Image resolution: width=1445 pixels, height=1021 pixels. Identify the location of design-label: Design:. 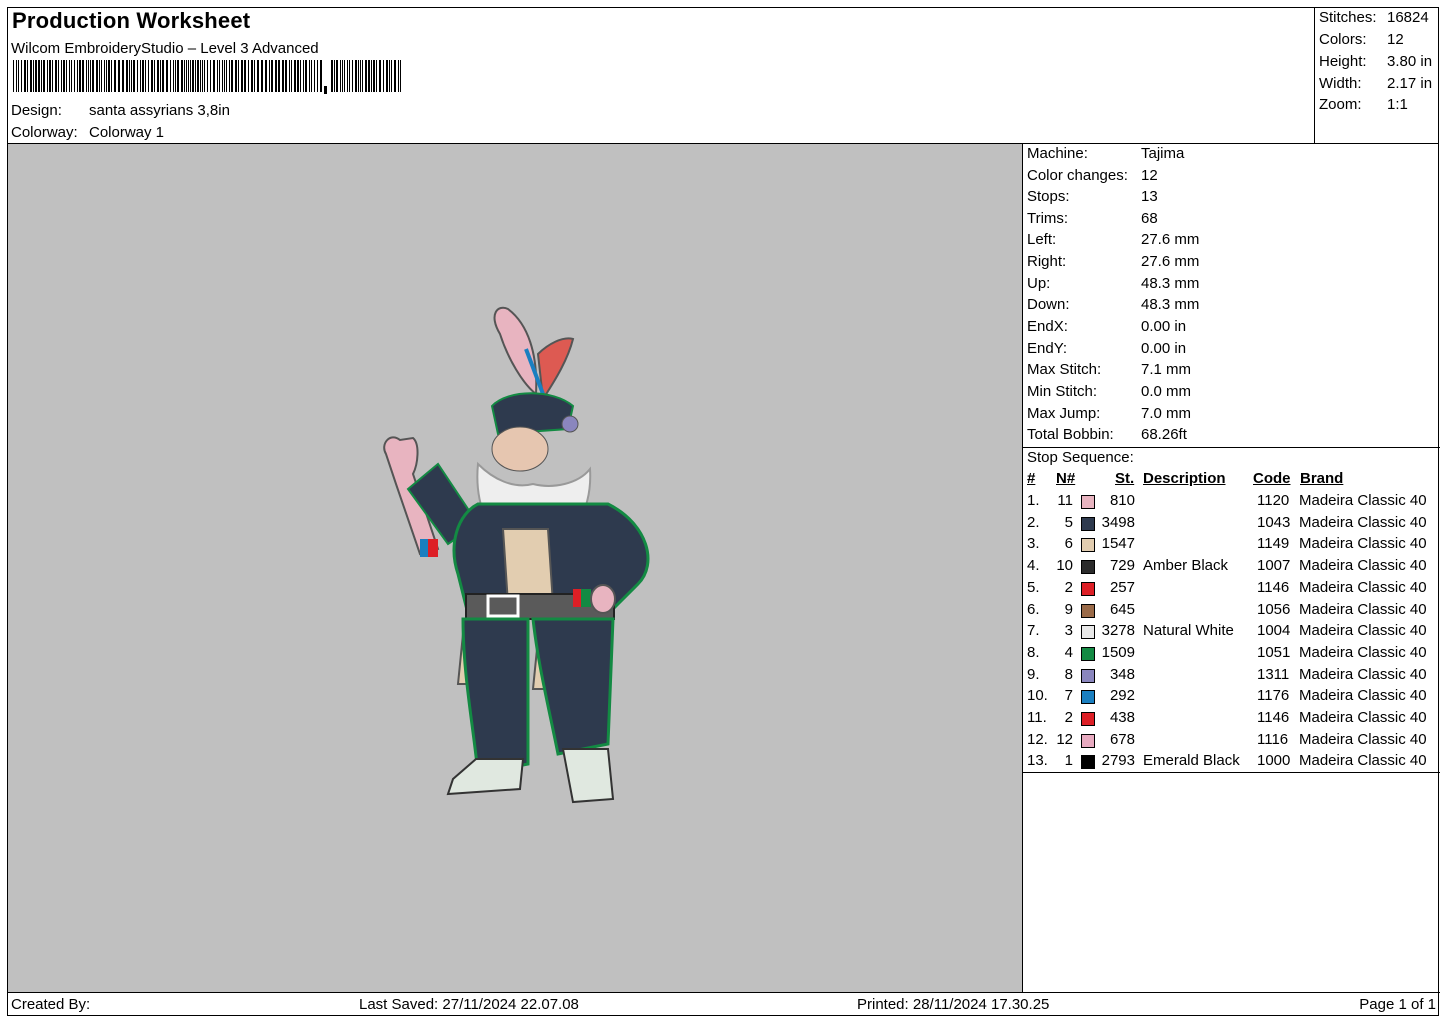
(36, 110).